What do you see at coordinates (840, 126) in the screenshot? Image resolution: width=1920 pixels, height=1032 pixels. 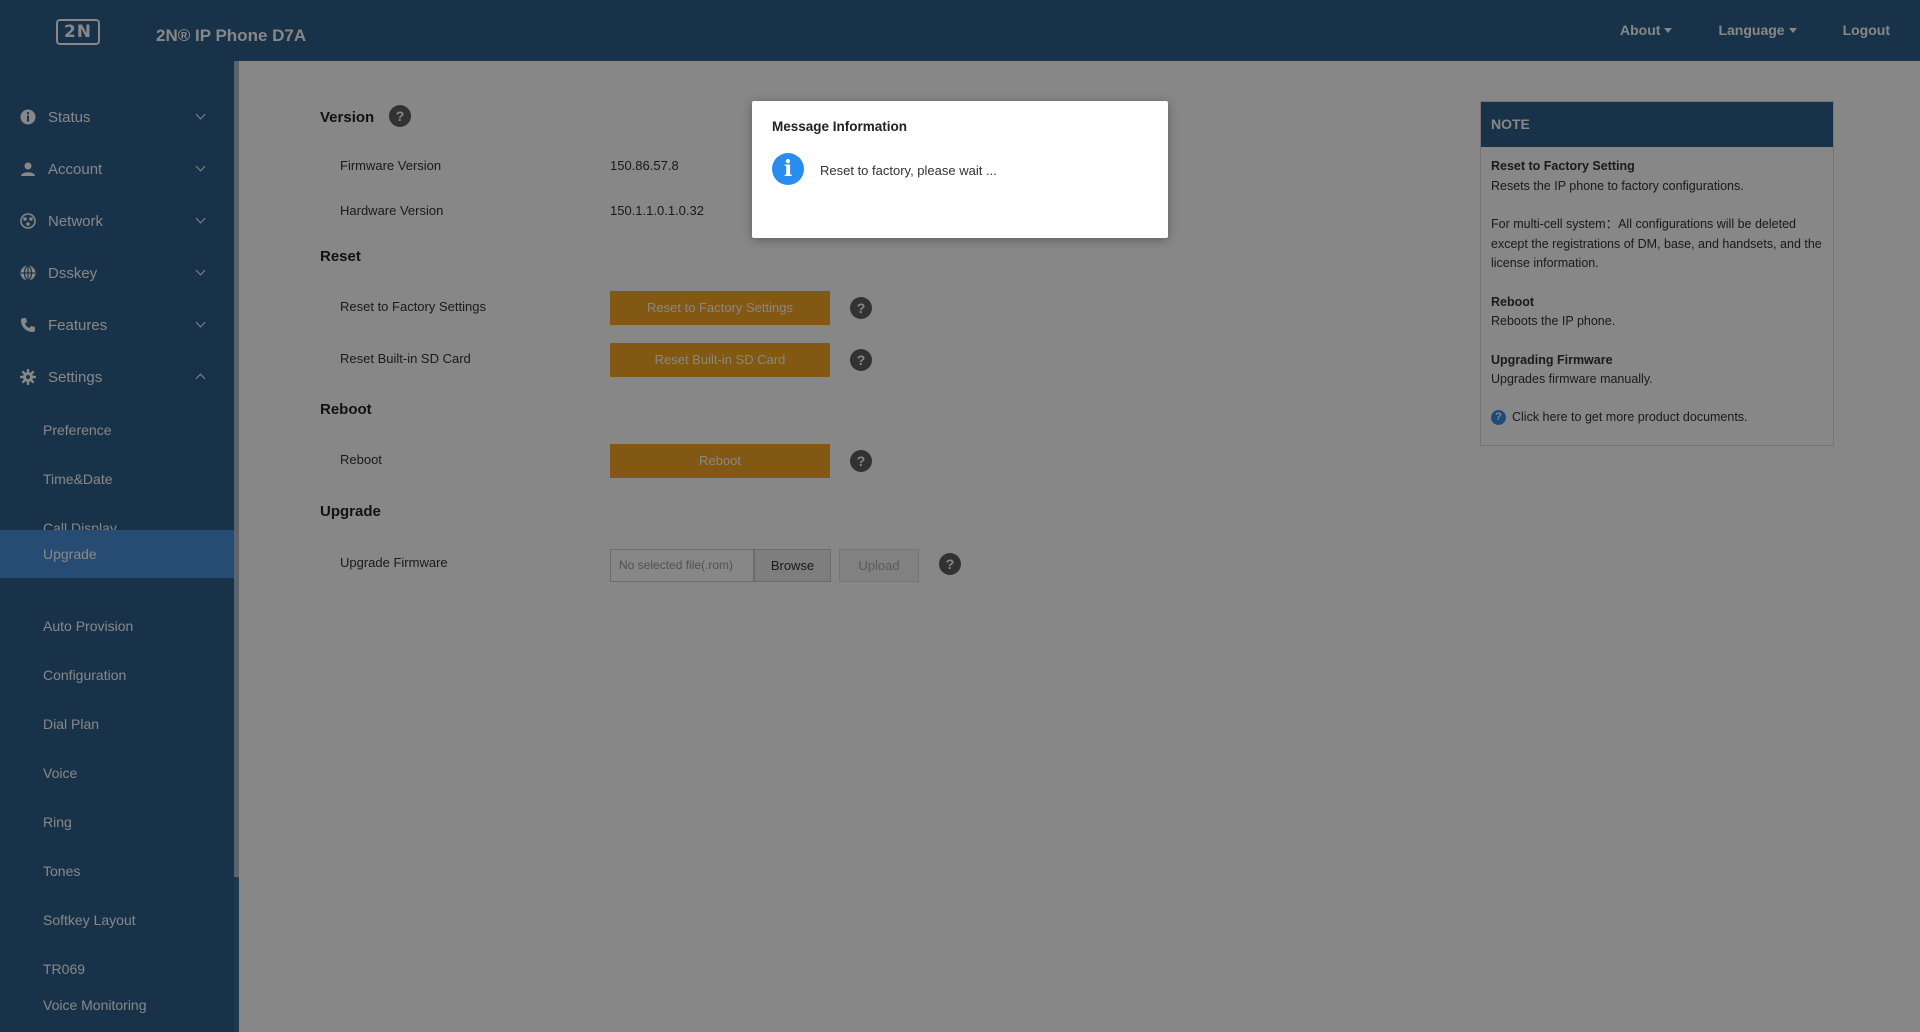 I see `dialog-title: Message Information` at bounding box center [840, 126].